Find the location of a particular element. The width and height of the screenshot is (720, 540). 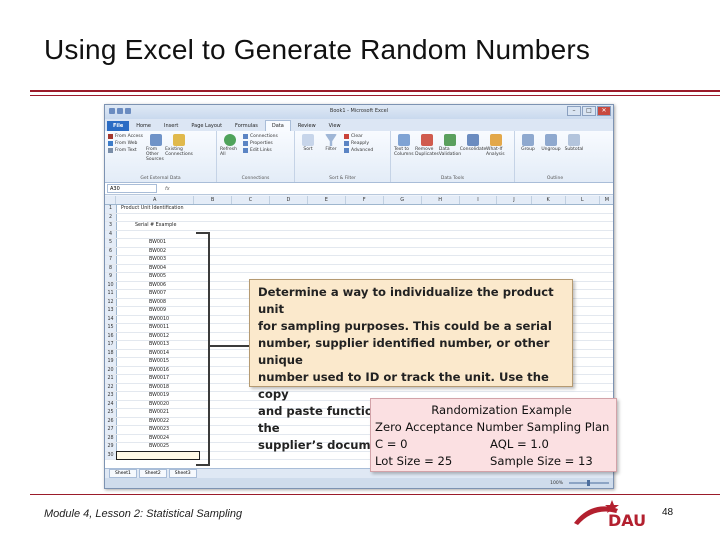

column-header: F is located at coordinates (365, 200).